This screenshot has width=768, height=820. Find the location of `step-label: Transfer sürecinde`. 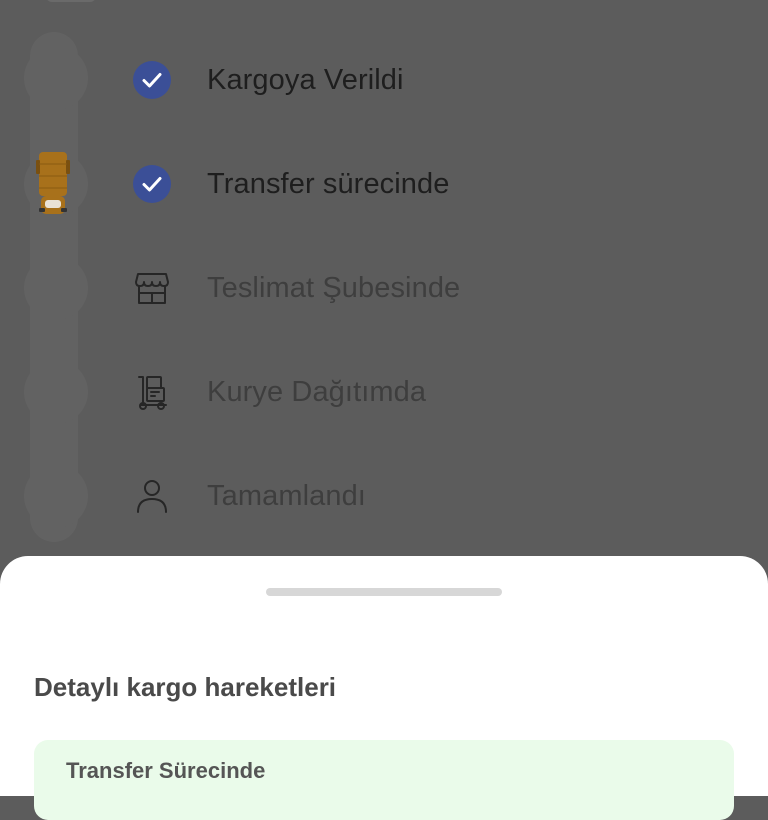

step-label: Transfer sürecinde is located at coordinates (328, 183).